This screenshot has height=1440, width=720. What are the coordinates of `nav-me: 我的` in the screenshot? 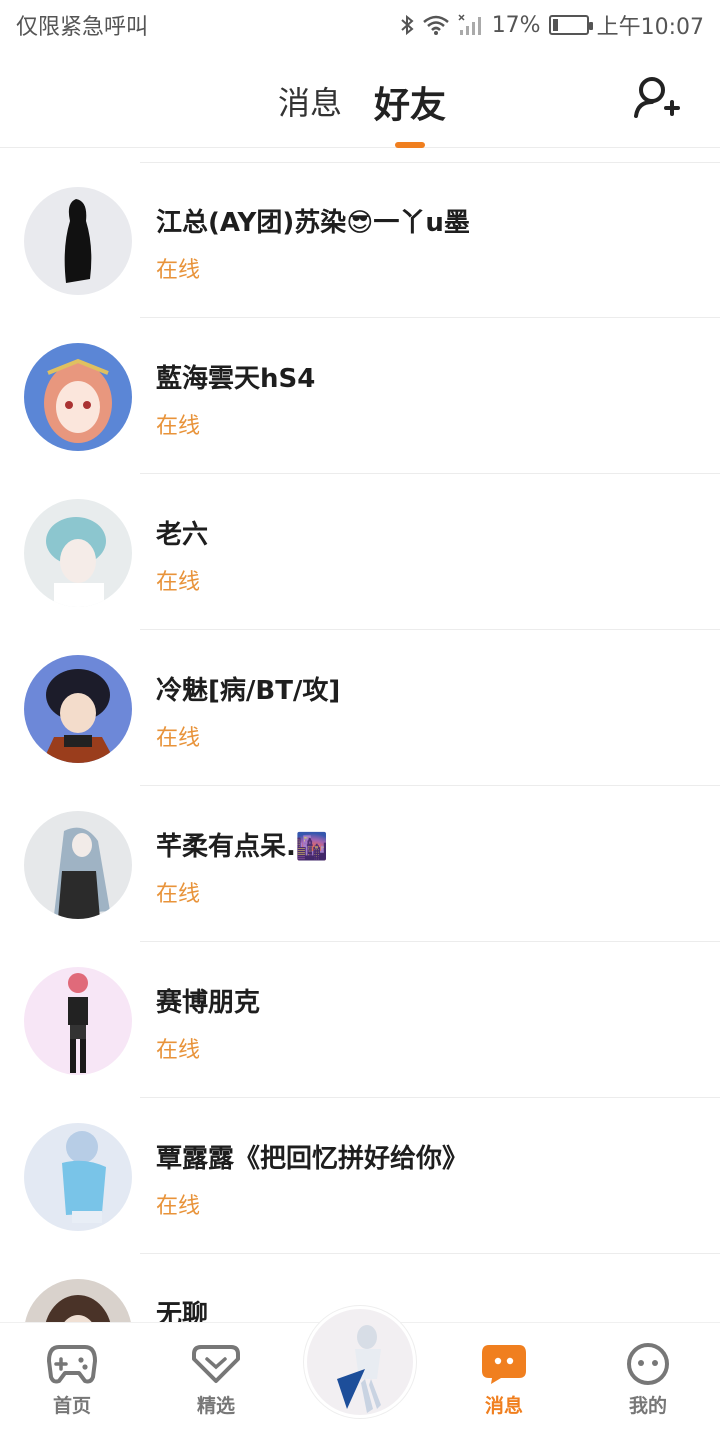 It's located at (648, 1380).